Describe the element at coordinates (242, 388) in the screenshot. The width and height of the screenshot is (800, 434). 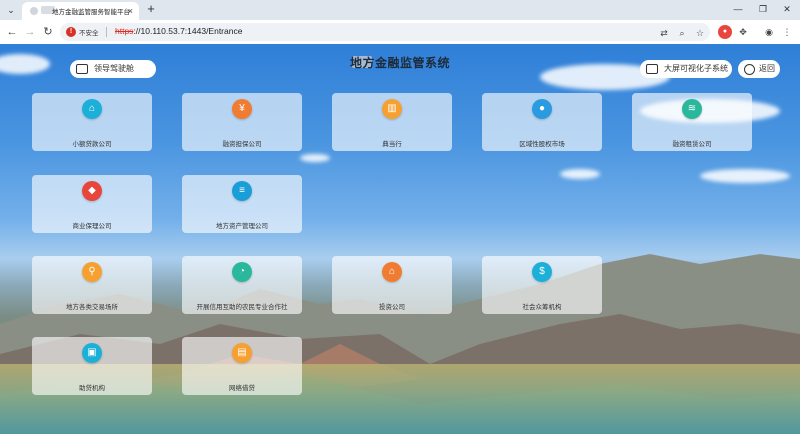
I see `category-card-label: 网络借贷` at that location.